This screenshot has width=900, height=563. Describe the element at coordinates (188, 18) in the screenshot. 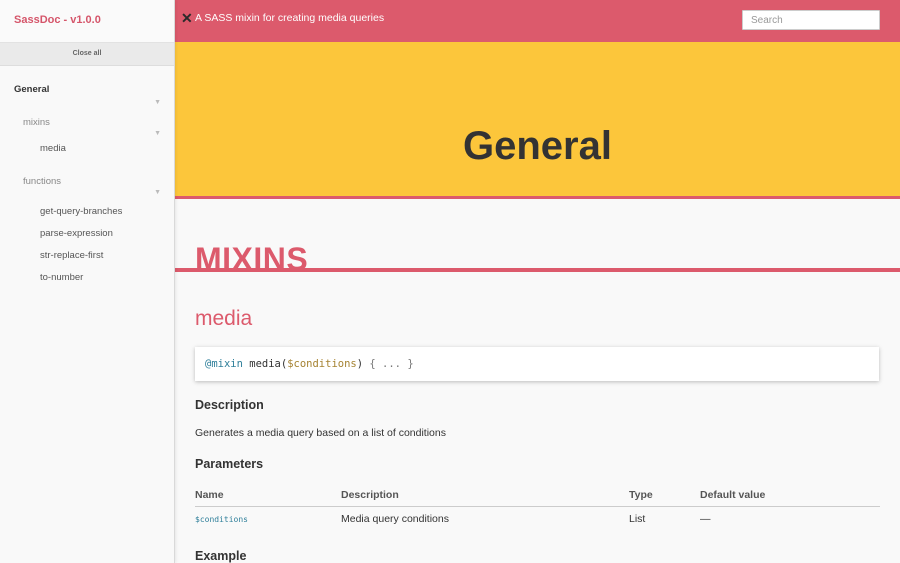

I see `close-icon: ✕` at that location.